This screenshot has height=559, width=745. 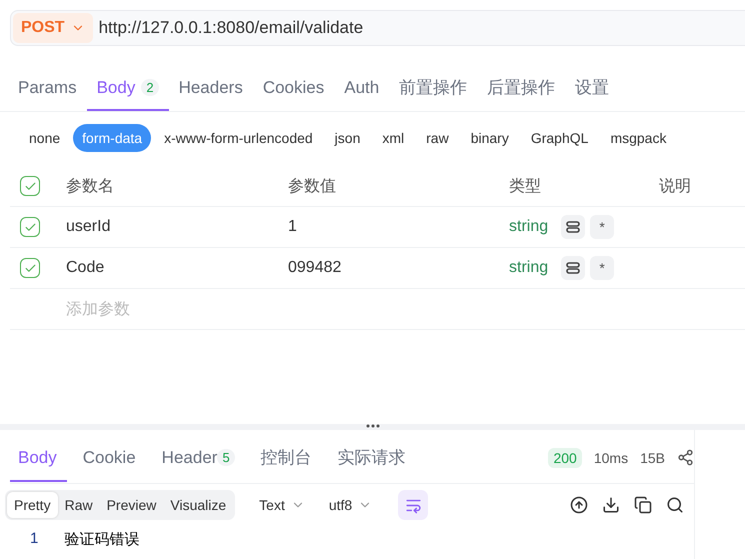 What do you see at coordinates (413, 505) in the screenshot?
I see `wrap-button` at bounding box center [413, 505].